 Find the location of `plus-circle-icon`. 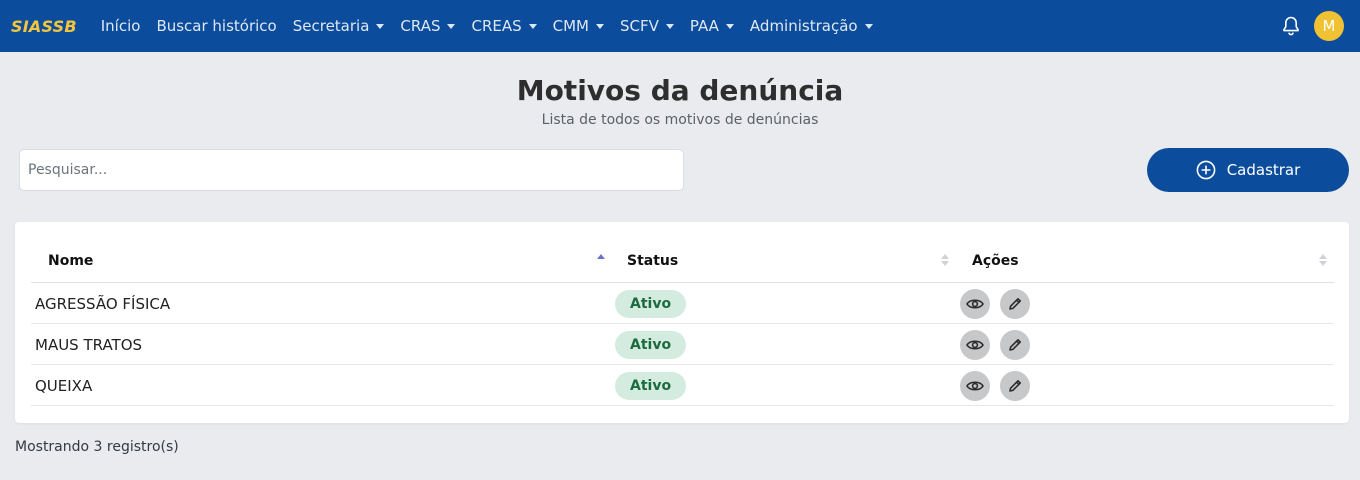

plus-circle-icon is located at coordinates (1206, 170).